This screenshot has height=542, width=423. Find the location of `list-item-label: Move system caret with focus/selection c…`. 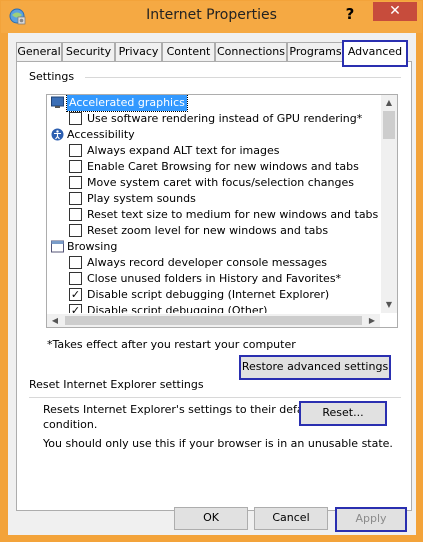

list-item-label: Move system caret with focus/selection c… is located at coordinates (220, 182).